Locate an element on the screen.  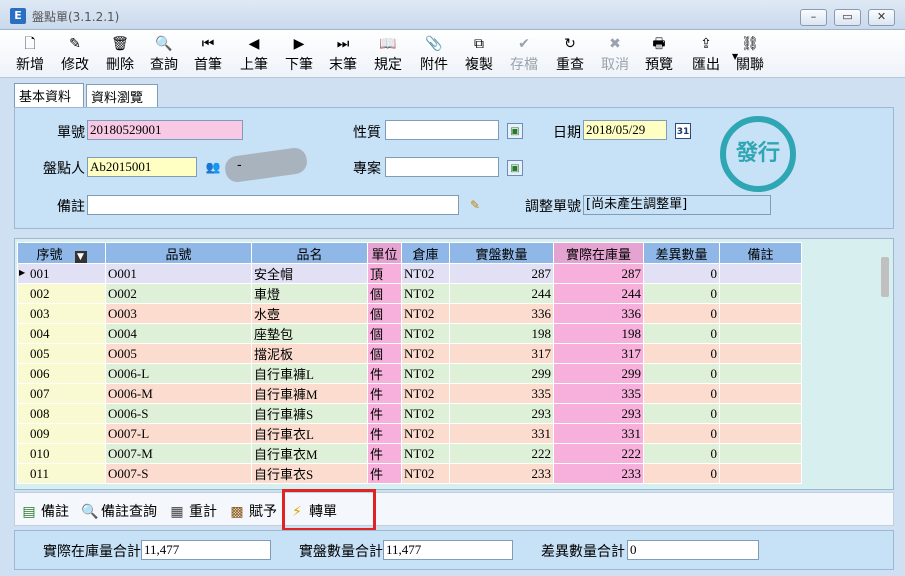
toolbar-button-last: ⏭ 末筆 is located at coordinates (343, 54).